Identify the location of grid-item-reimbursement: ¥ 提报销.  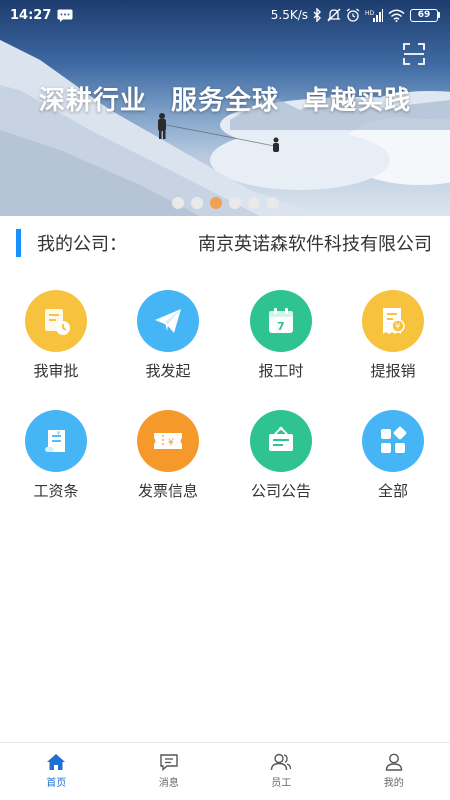
(393, 335).